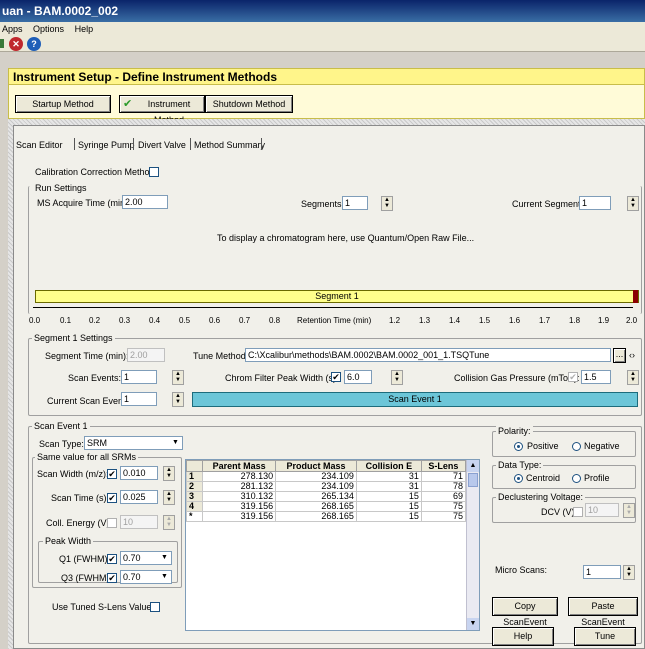 The image size is (645, 649). Describe the element at coordinates (178, 399) in the screenshot. I see `current-scan-event-spinner: ▲ ▼` at that location.